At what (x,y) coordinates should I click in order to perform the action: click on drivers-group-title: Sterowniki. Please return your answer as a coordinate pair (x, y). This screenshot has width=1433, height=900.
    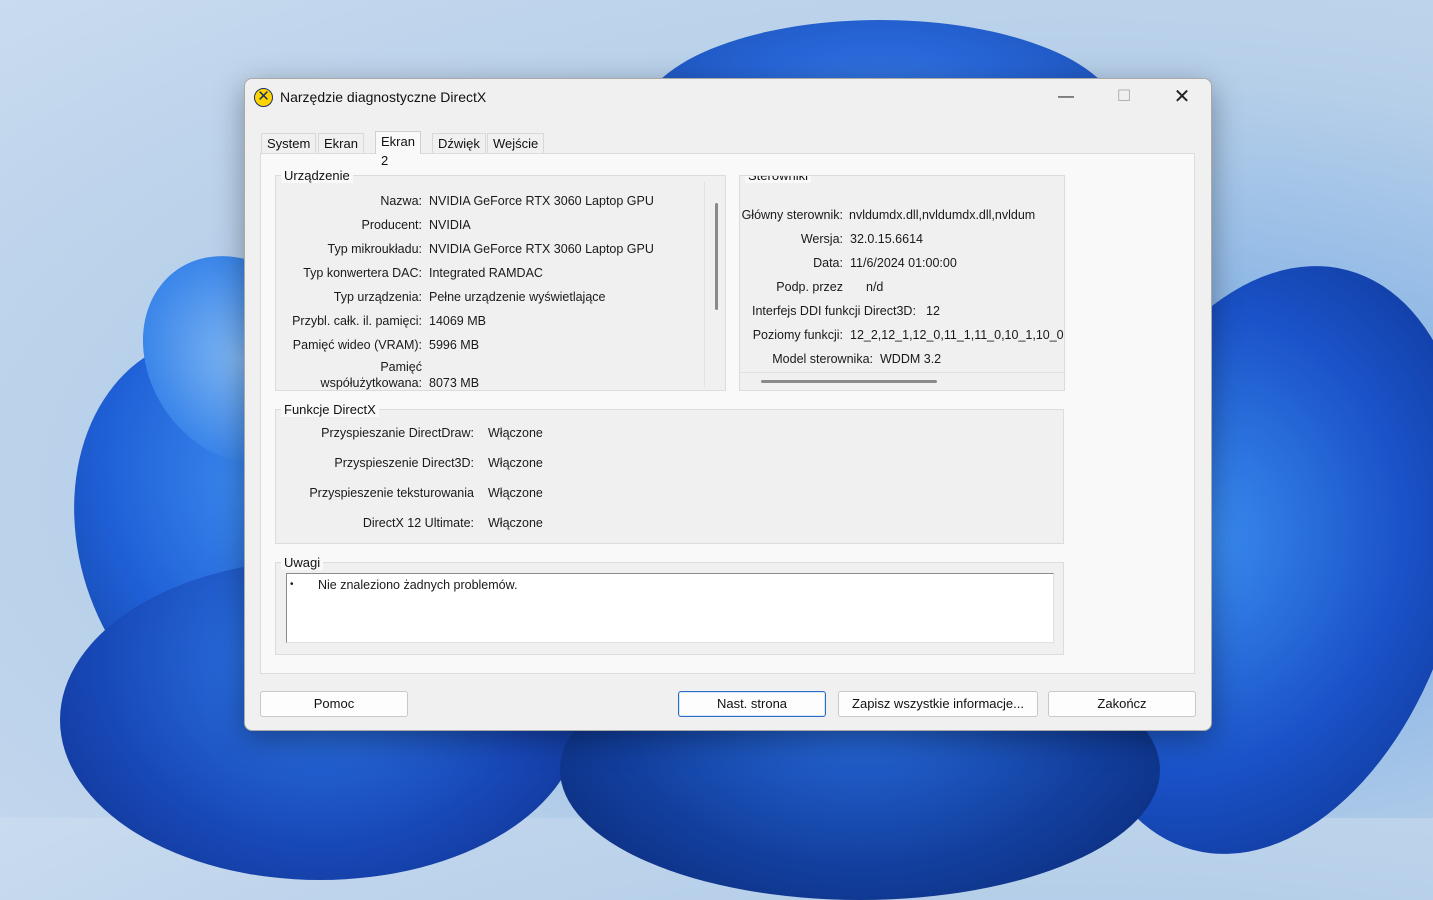
    Looking at the image, I should click on (778, 179).